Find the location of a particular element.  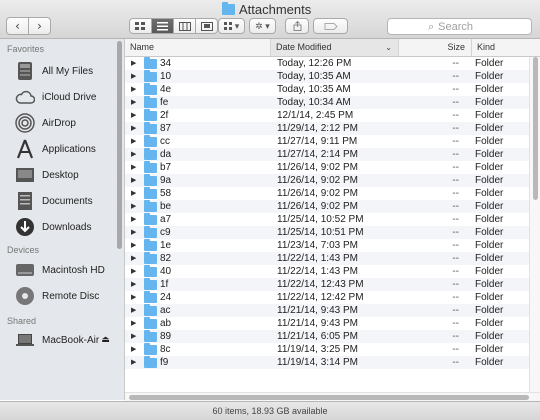

table-row: ▶ 87 11/29/14, 2:12 PM -- Folder is located at coordinates (327, 128).